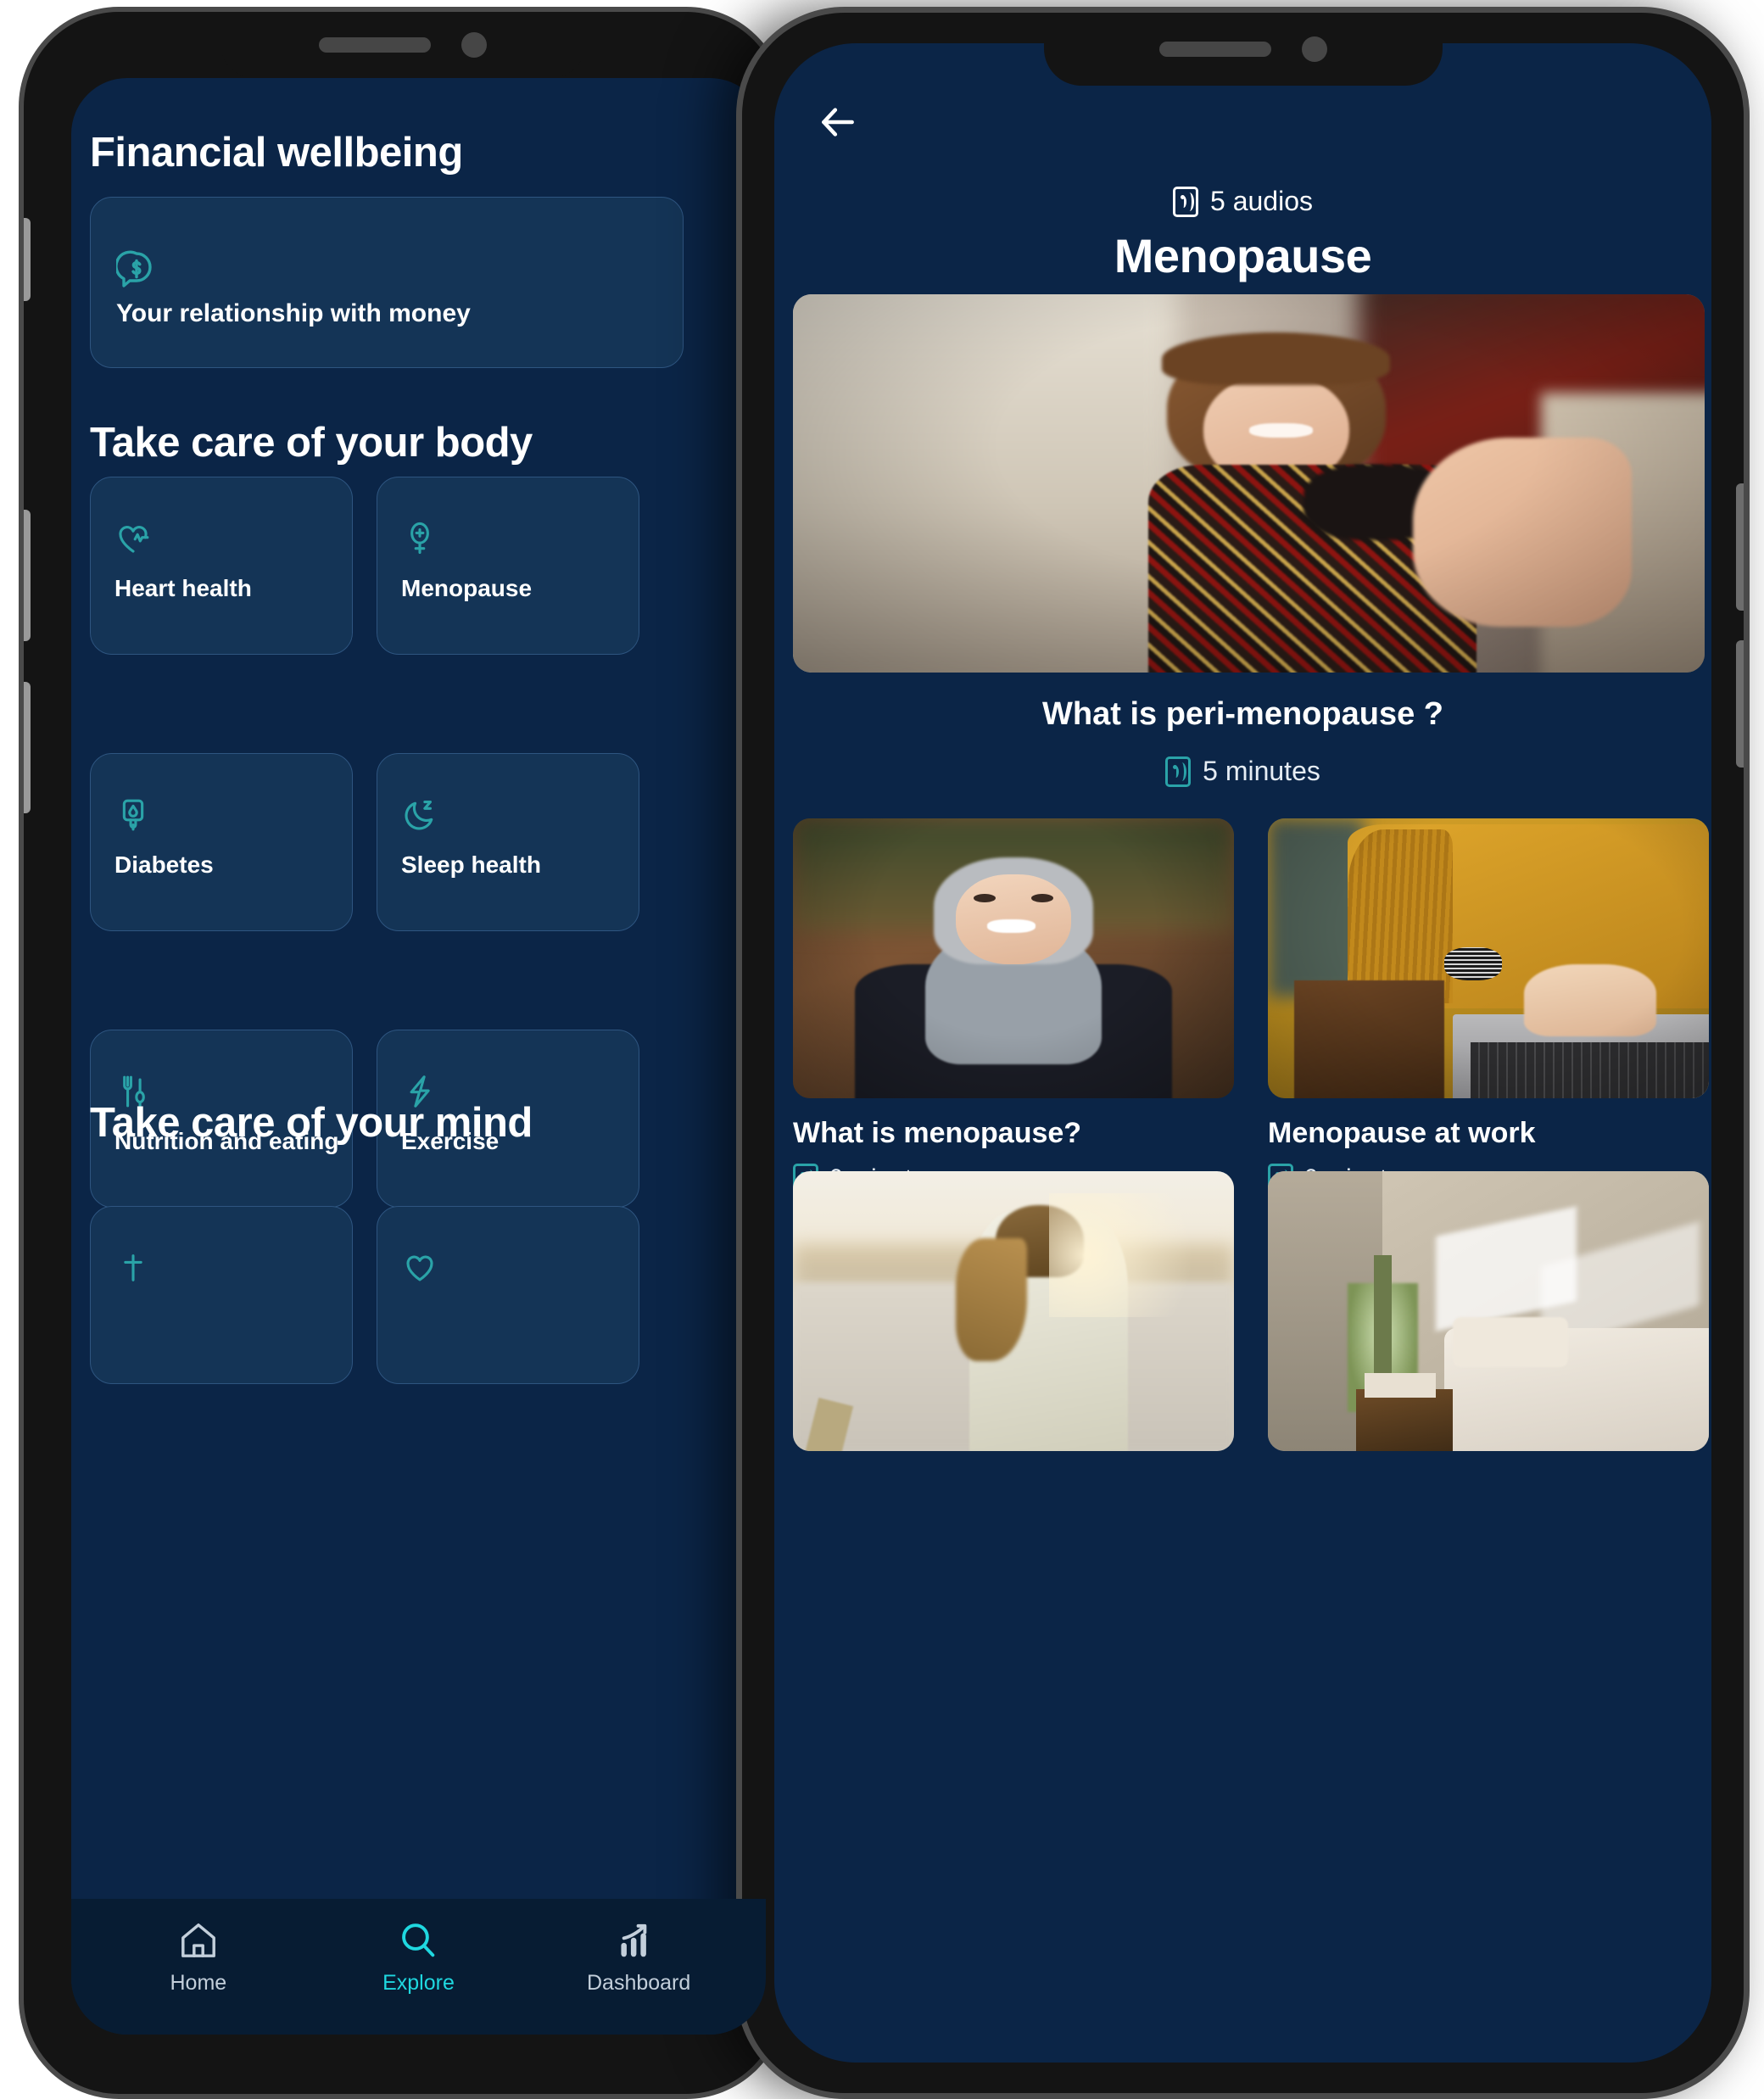 Image resolution: width=1764 pixels, height=2099 pixels. I want to click on home-icon, so click(198, 1940).